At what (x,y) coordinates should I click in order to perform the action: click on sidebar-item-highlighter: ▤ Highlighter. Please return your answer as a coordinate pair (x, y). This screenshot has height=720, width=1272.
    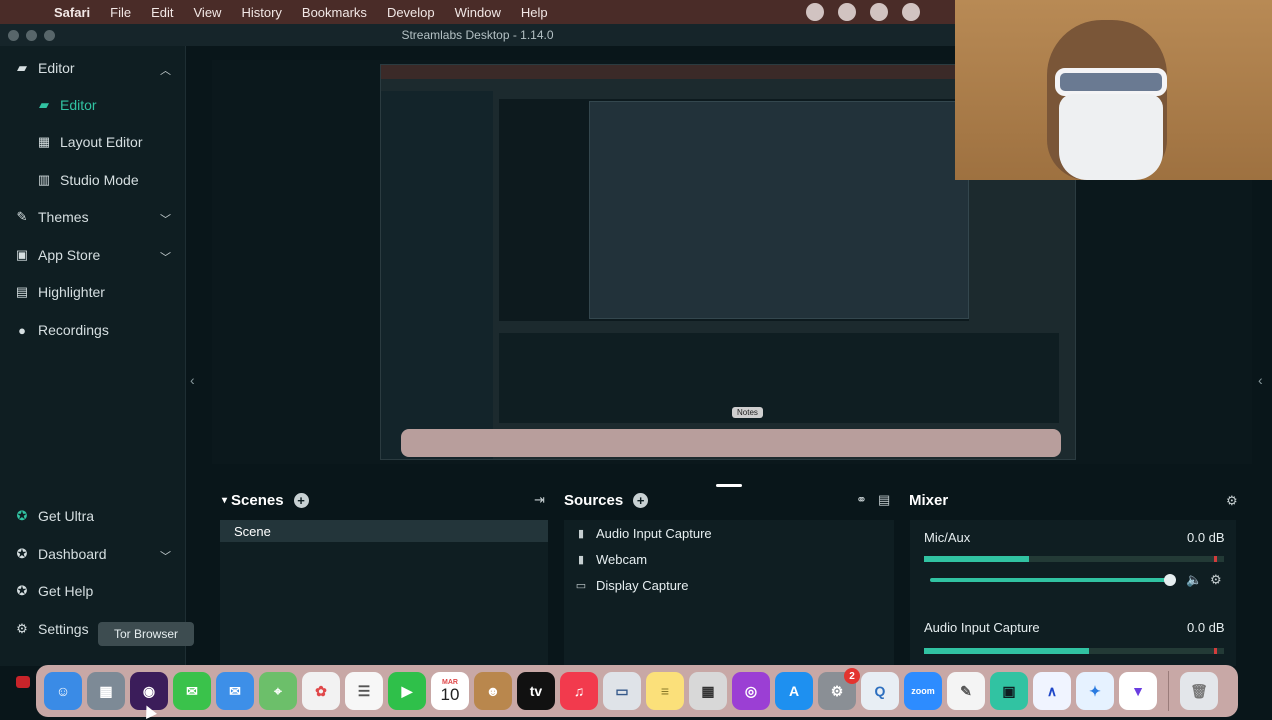
    Looking at the image, I should click on (59, 292).